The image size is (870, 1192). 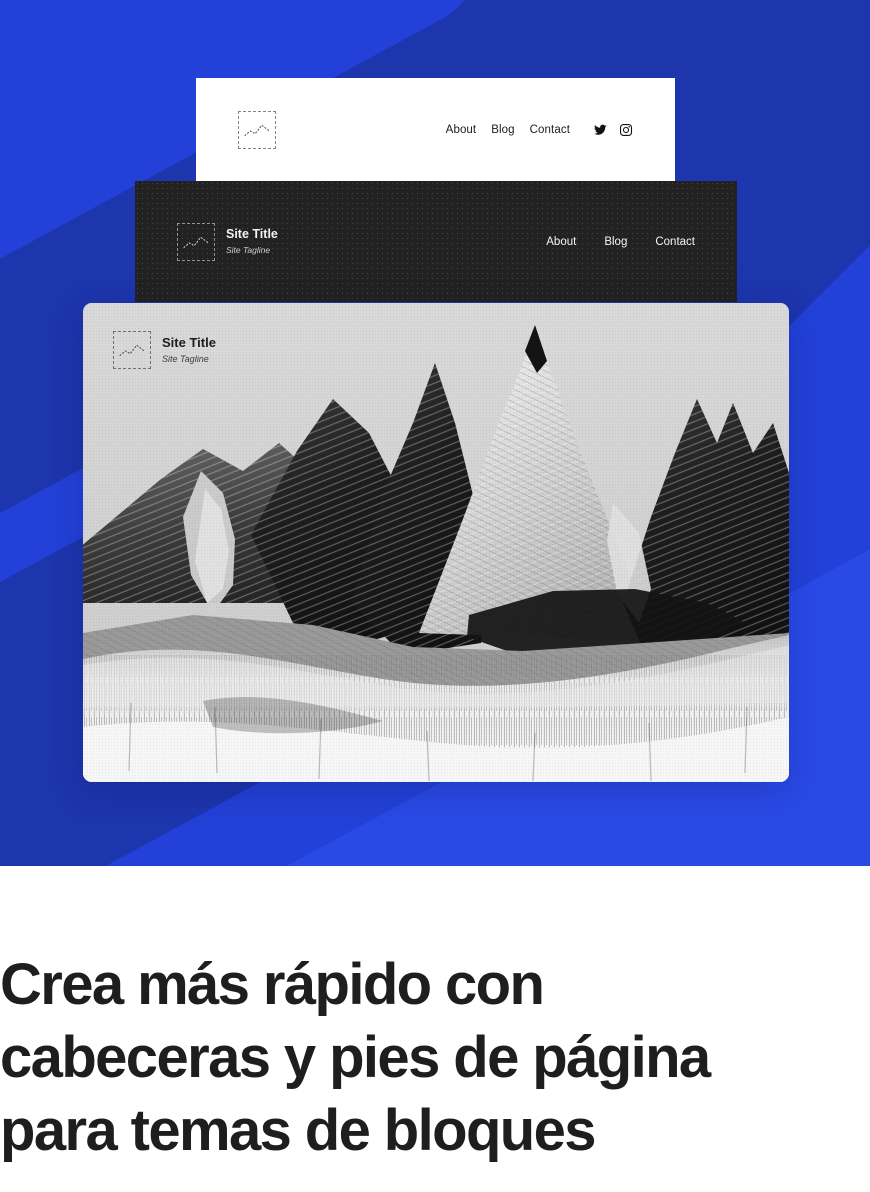 I want to click on social-links-white, so click(x=613, y=130).